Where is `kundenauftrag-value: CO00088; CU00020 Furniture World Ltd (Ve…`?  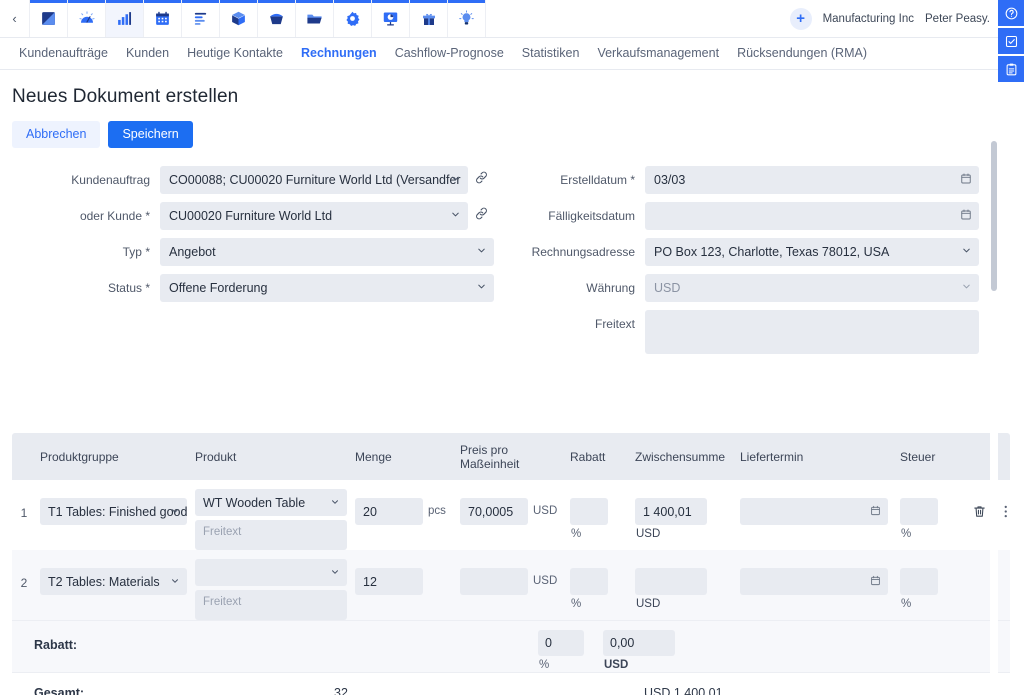
kundenauftrag-value: CO00088; CU00020 Furniture World Ltd (Ve… is located at coordinates (315, 179).